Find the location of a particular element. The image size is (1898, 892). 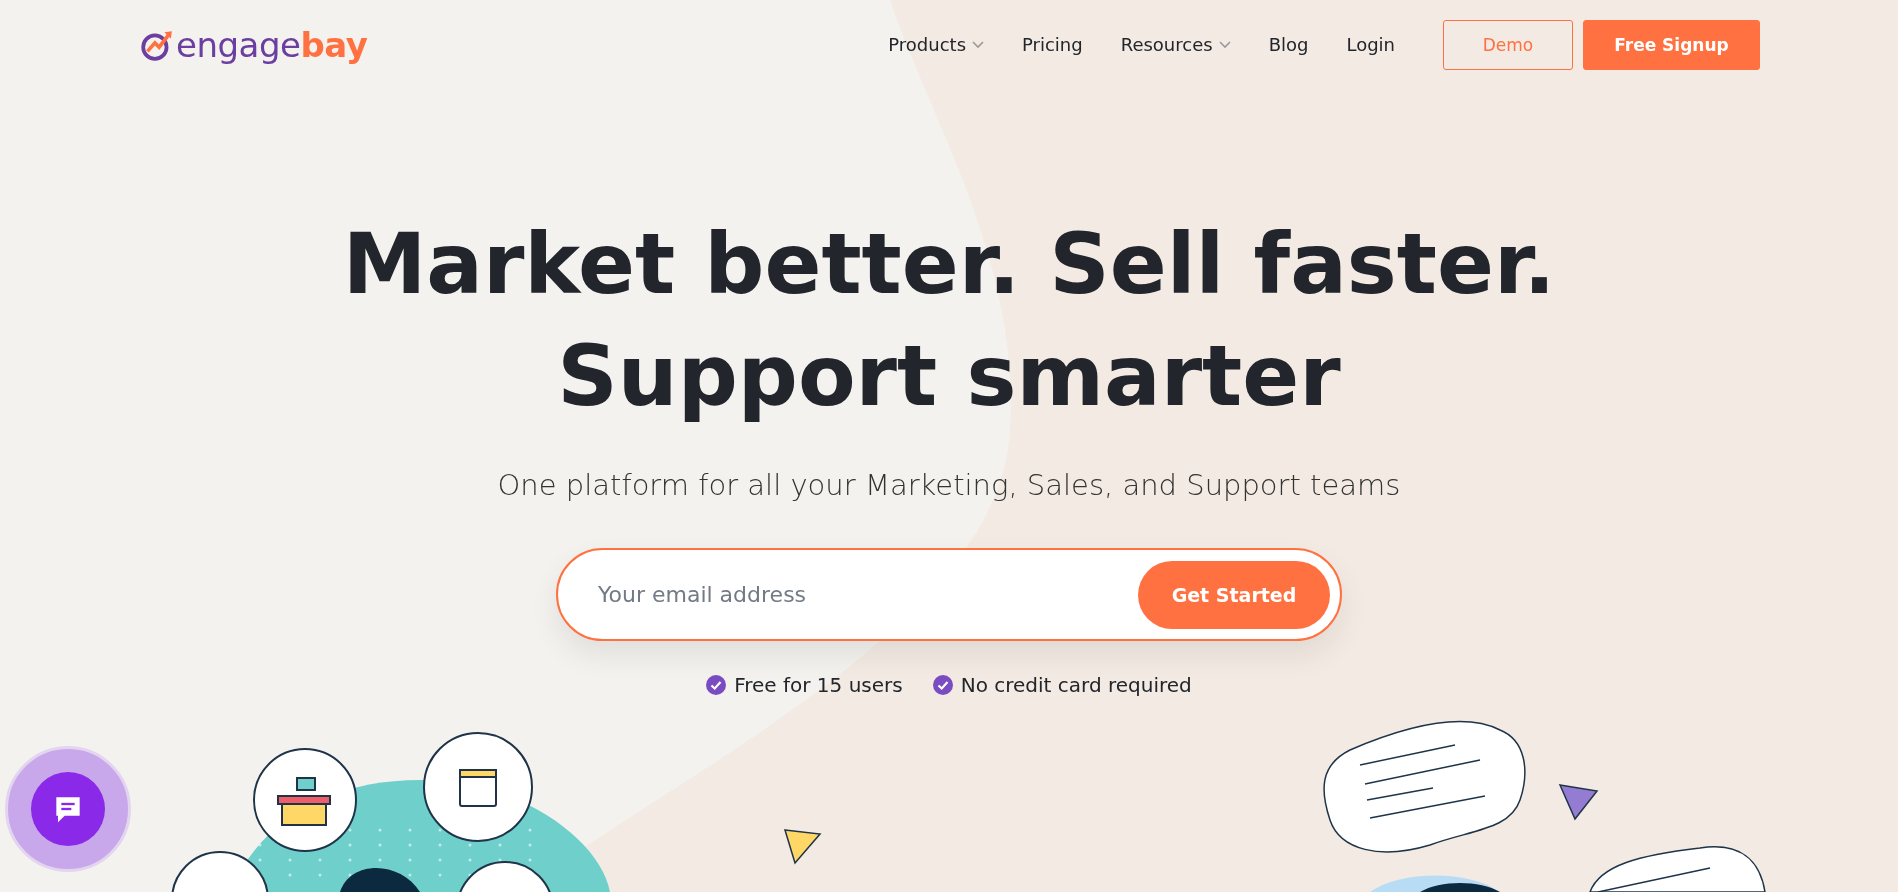

hero-heading: Support smarter is located at coordinates (949, 376).